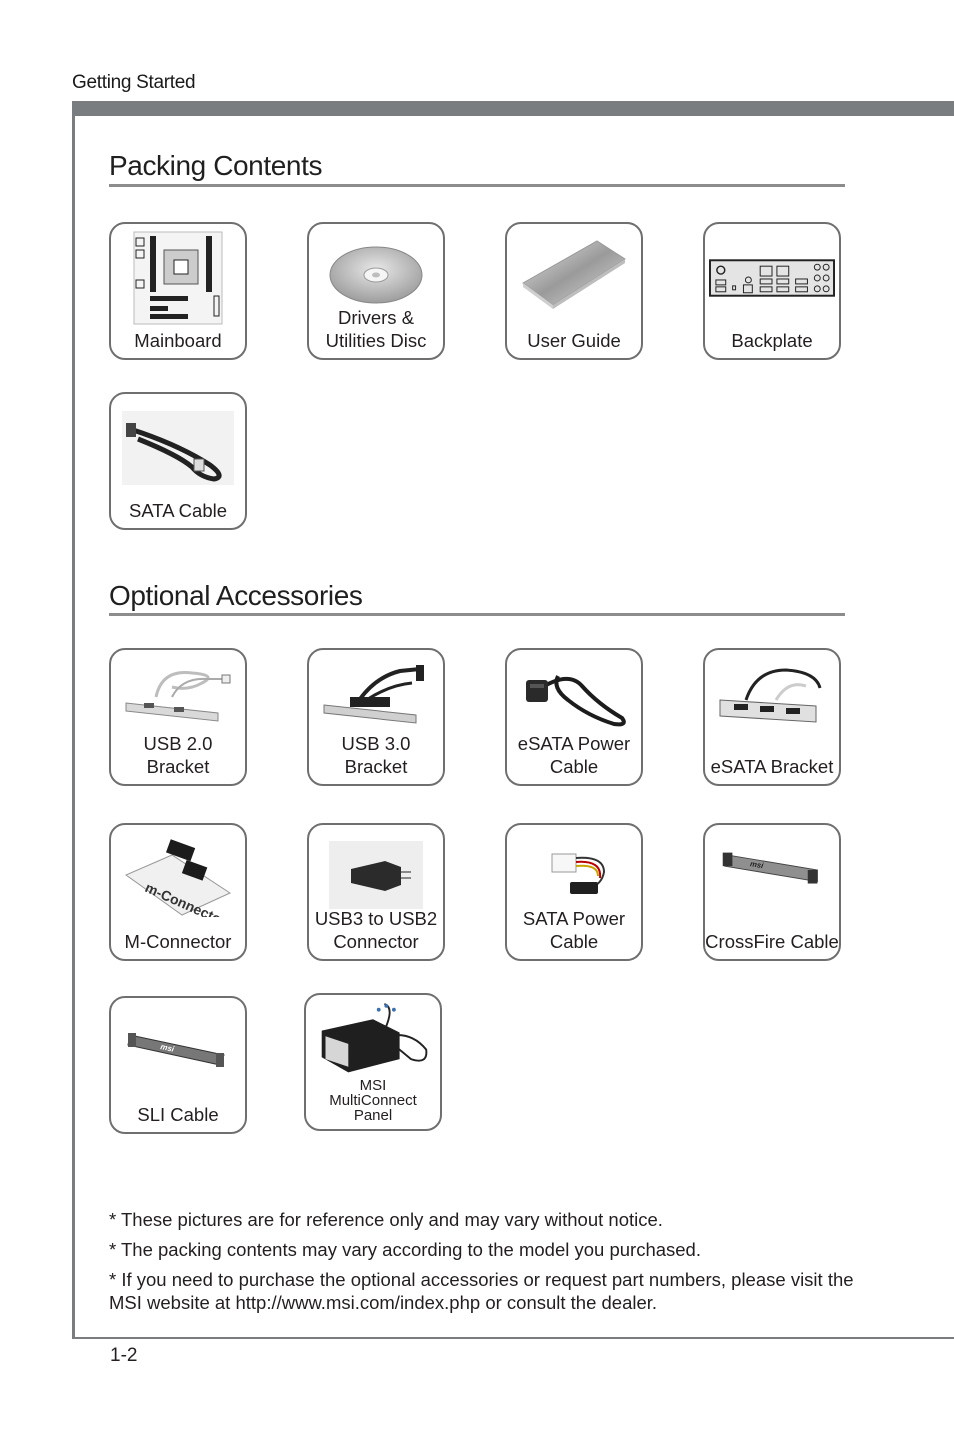 This screenshot has width=954, height=1432. What do you see at coordinates (178, 876) in the screenshot?
I see `m-connector-icon: m-Connector` at bounding box center [178, 876].